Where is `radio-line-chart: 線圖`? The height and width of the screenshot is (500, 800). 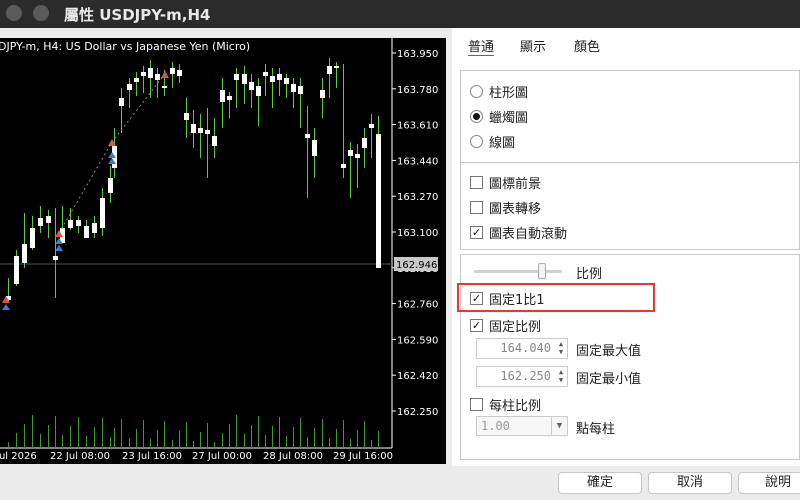 radio-line-chart: 線圖 is located at coordinates (492, 141).